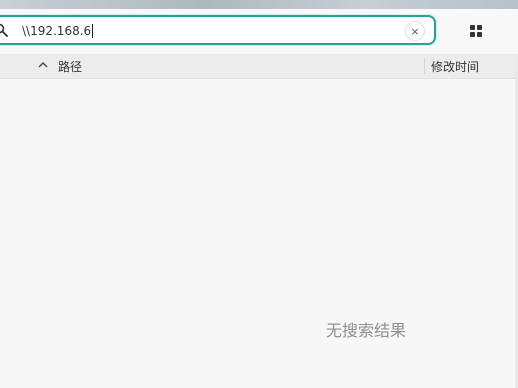 The height and width of the screenshot is (388, 518). Describe the element at coordinates (259, 4) in the screenshot. I see `wallpaper-strip` at that location.